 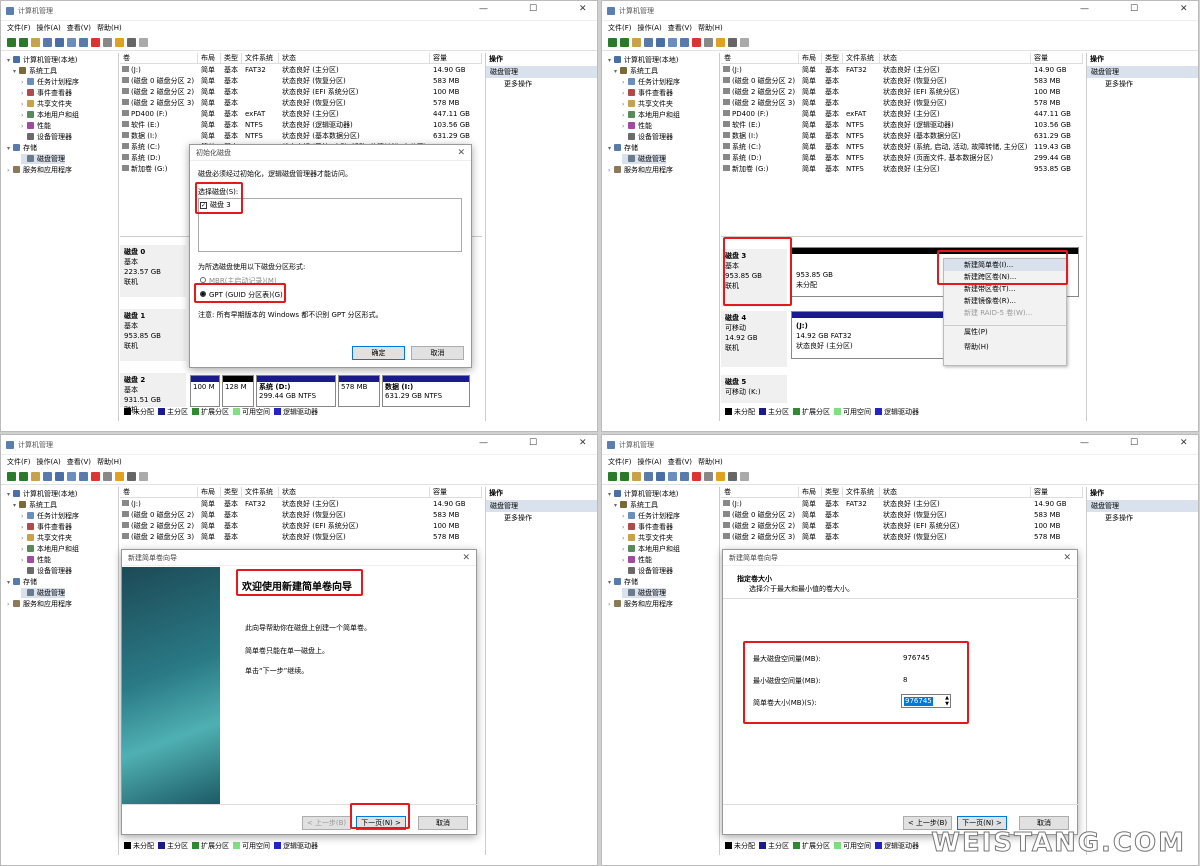 I want to click on tree-item: ▾ 存储, so click(x=623, y=148).